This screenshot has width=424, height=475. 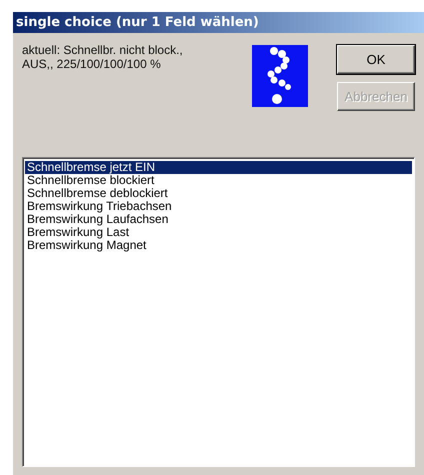 I want to click on question-mark-icon, so click(x=280, y=76).